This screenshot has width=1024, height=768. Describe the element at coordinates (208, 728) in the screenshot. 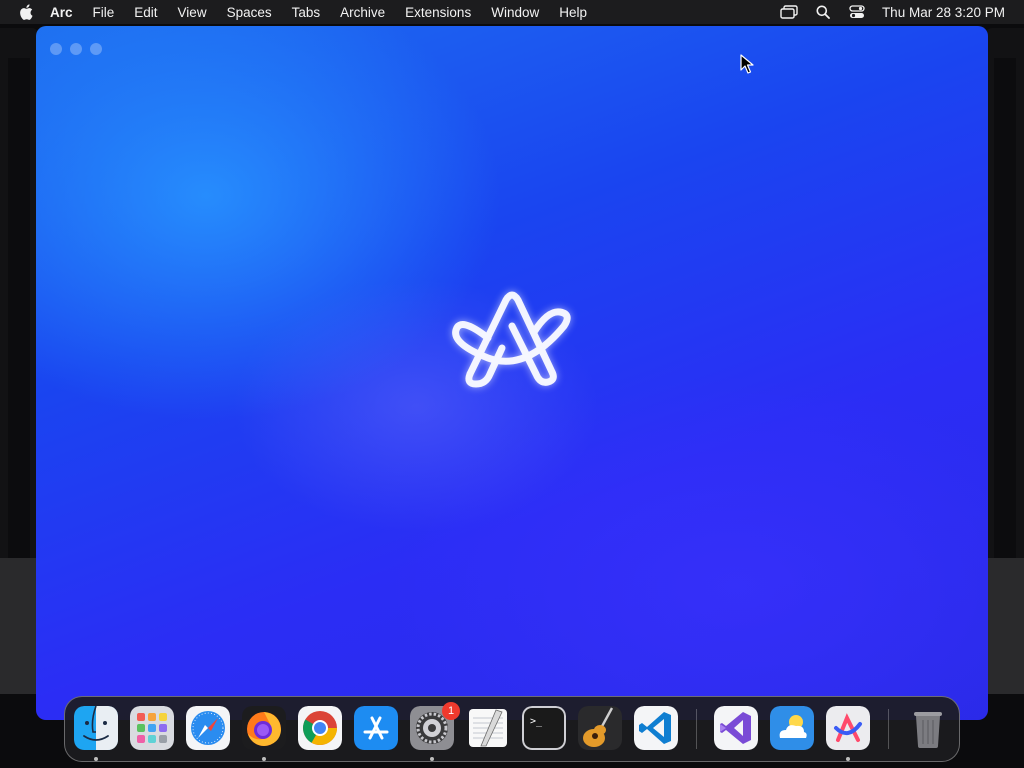

I see `safari-icon` at that location.